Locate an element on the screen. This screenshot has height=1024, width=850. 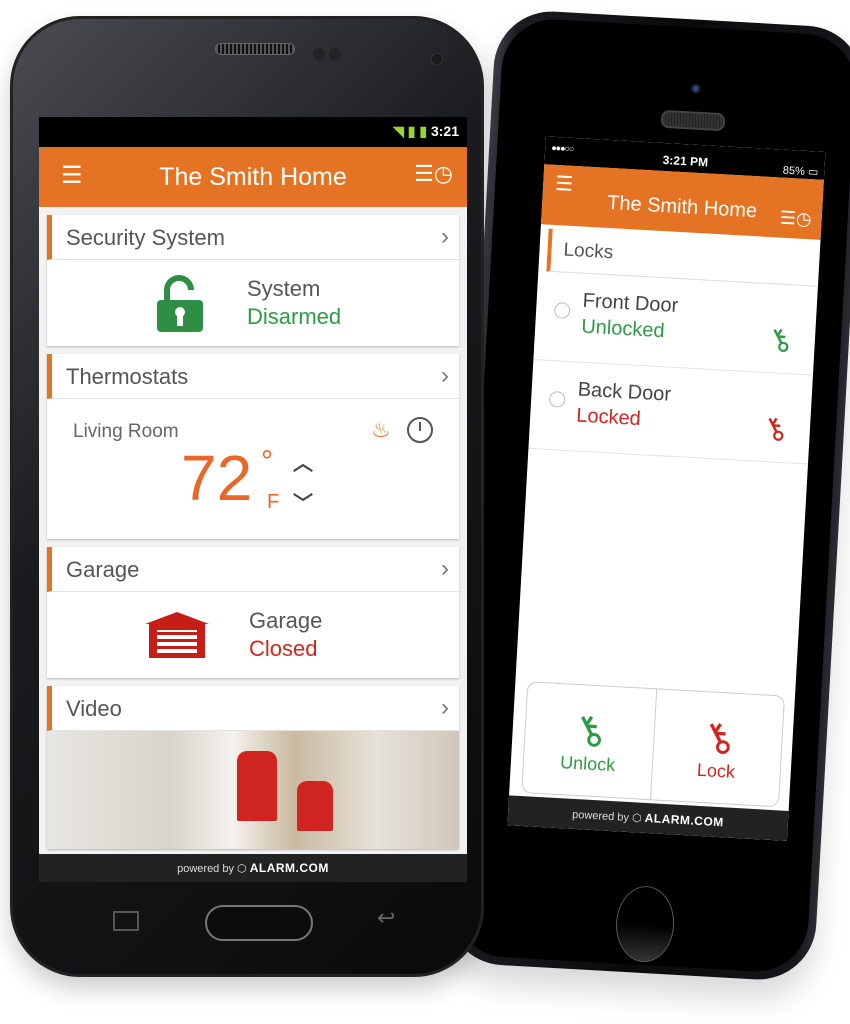
thermostat-card: Thermostats › Living Room ♨ 72 ° F ︿ ﹀ is located at coordinates (253, 446).